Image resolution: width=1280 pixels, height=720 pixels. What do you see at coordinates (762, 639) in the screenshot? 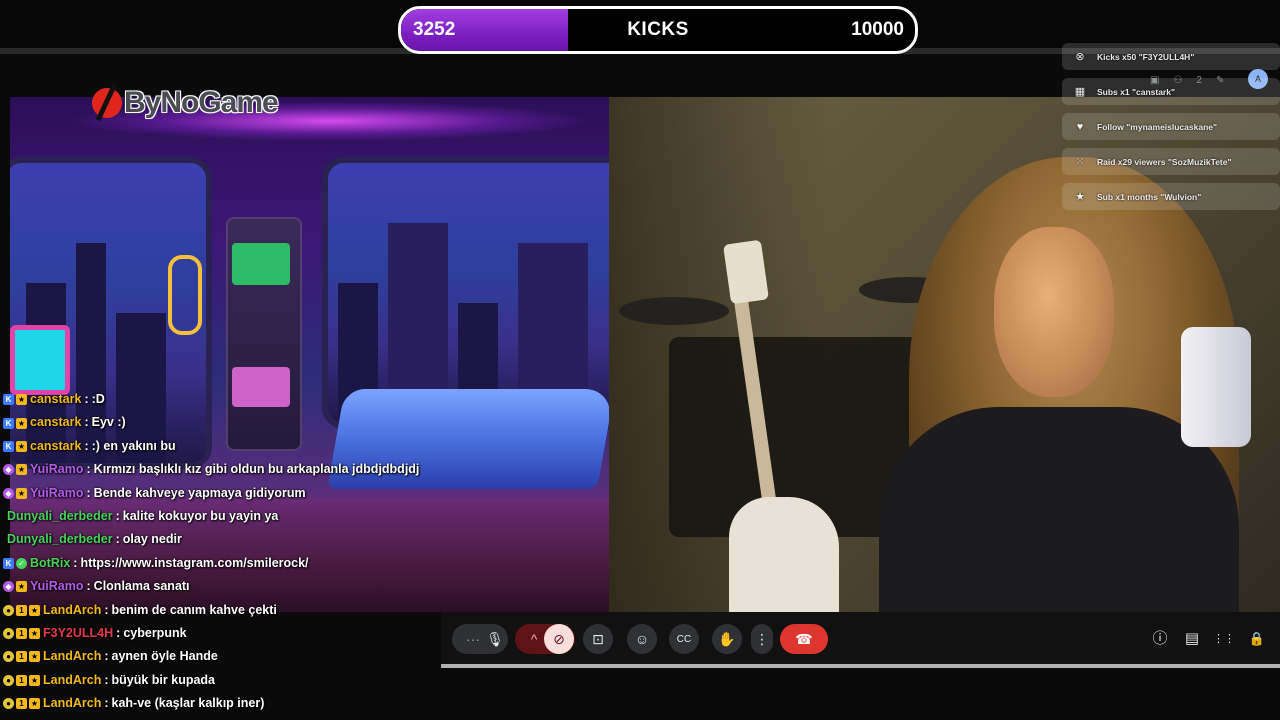
I see `options-icon: ⋮` at bounding box center [762, 639].